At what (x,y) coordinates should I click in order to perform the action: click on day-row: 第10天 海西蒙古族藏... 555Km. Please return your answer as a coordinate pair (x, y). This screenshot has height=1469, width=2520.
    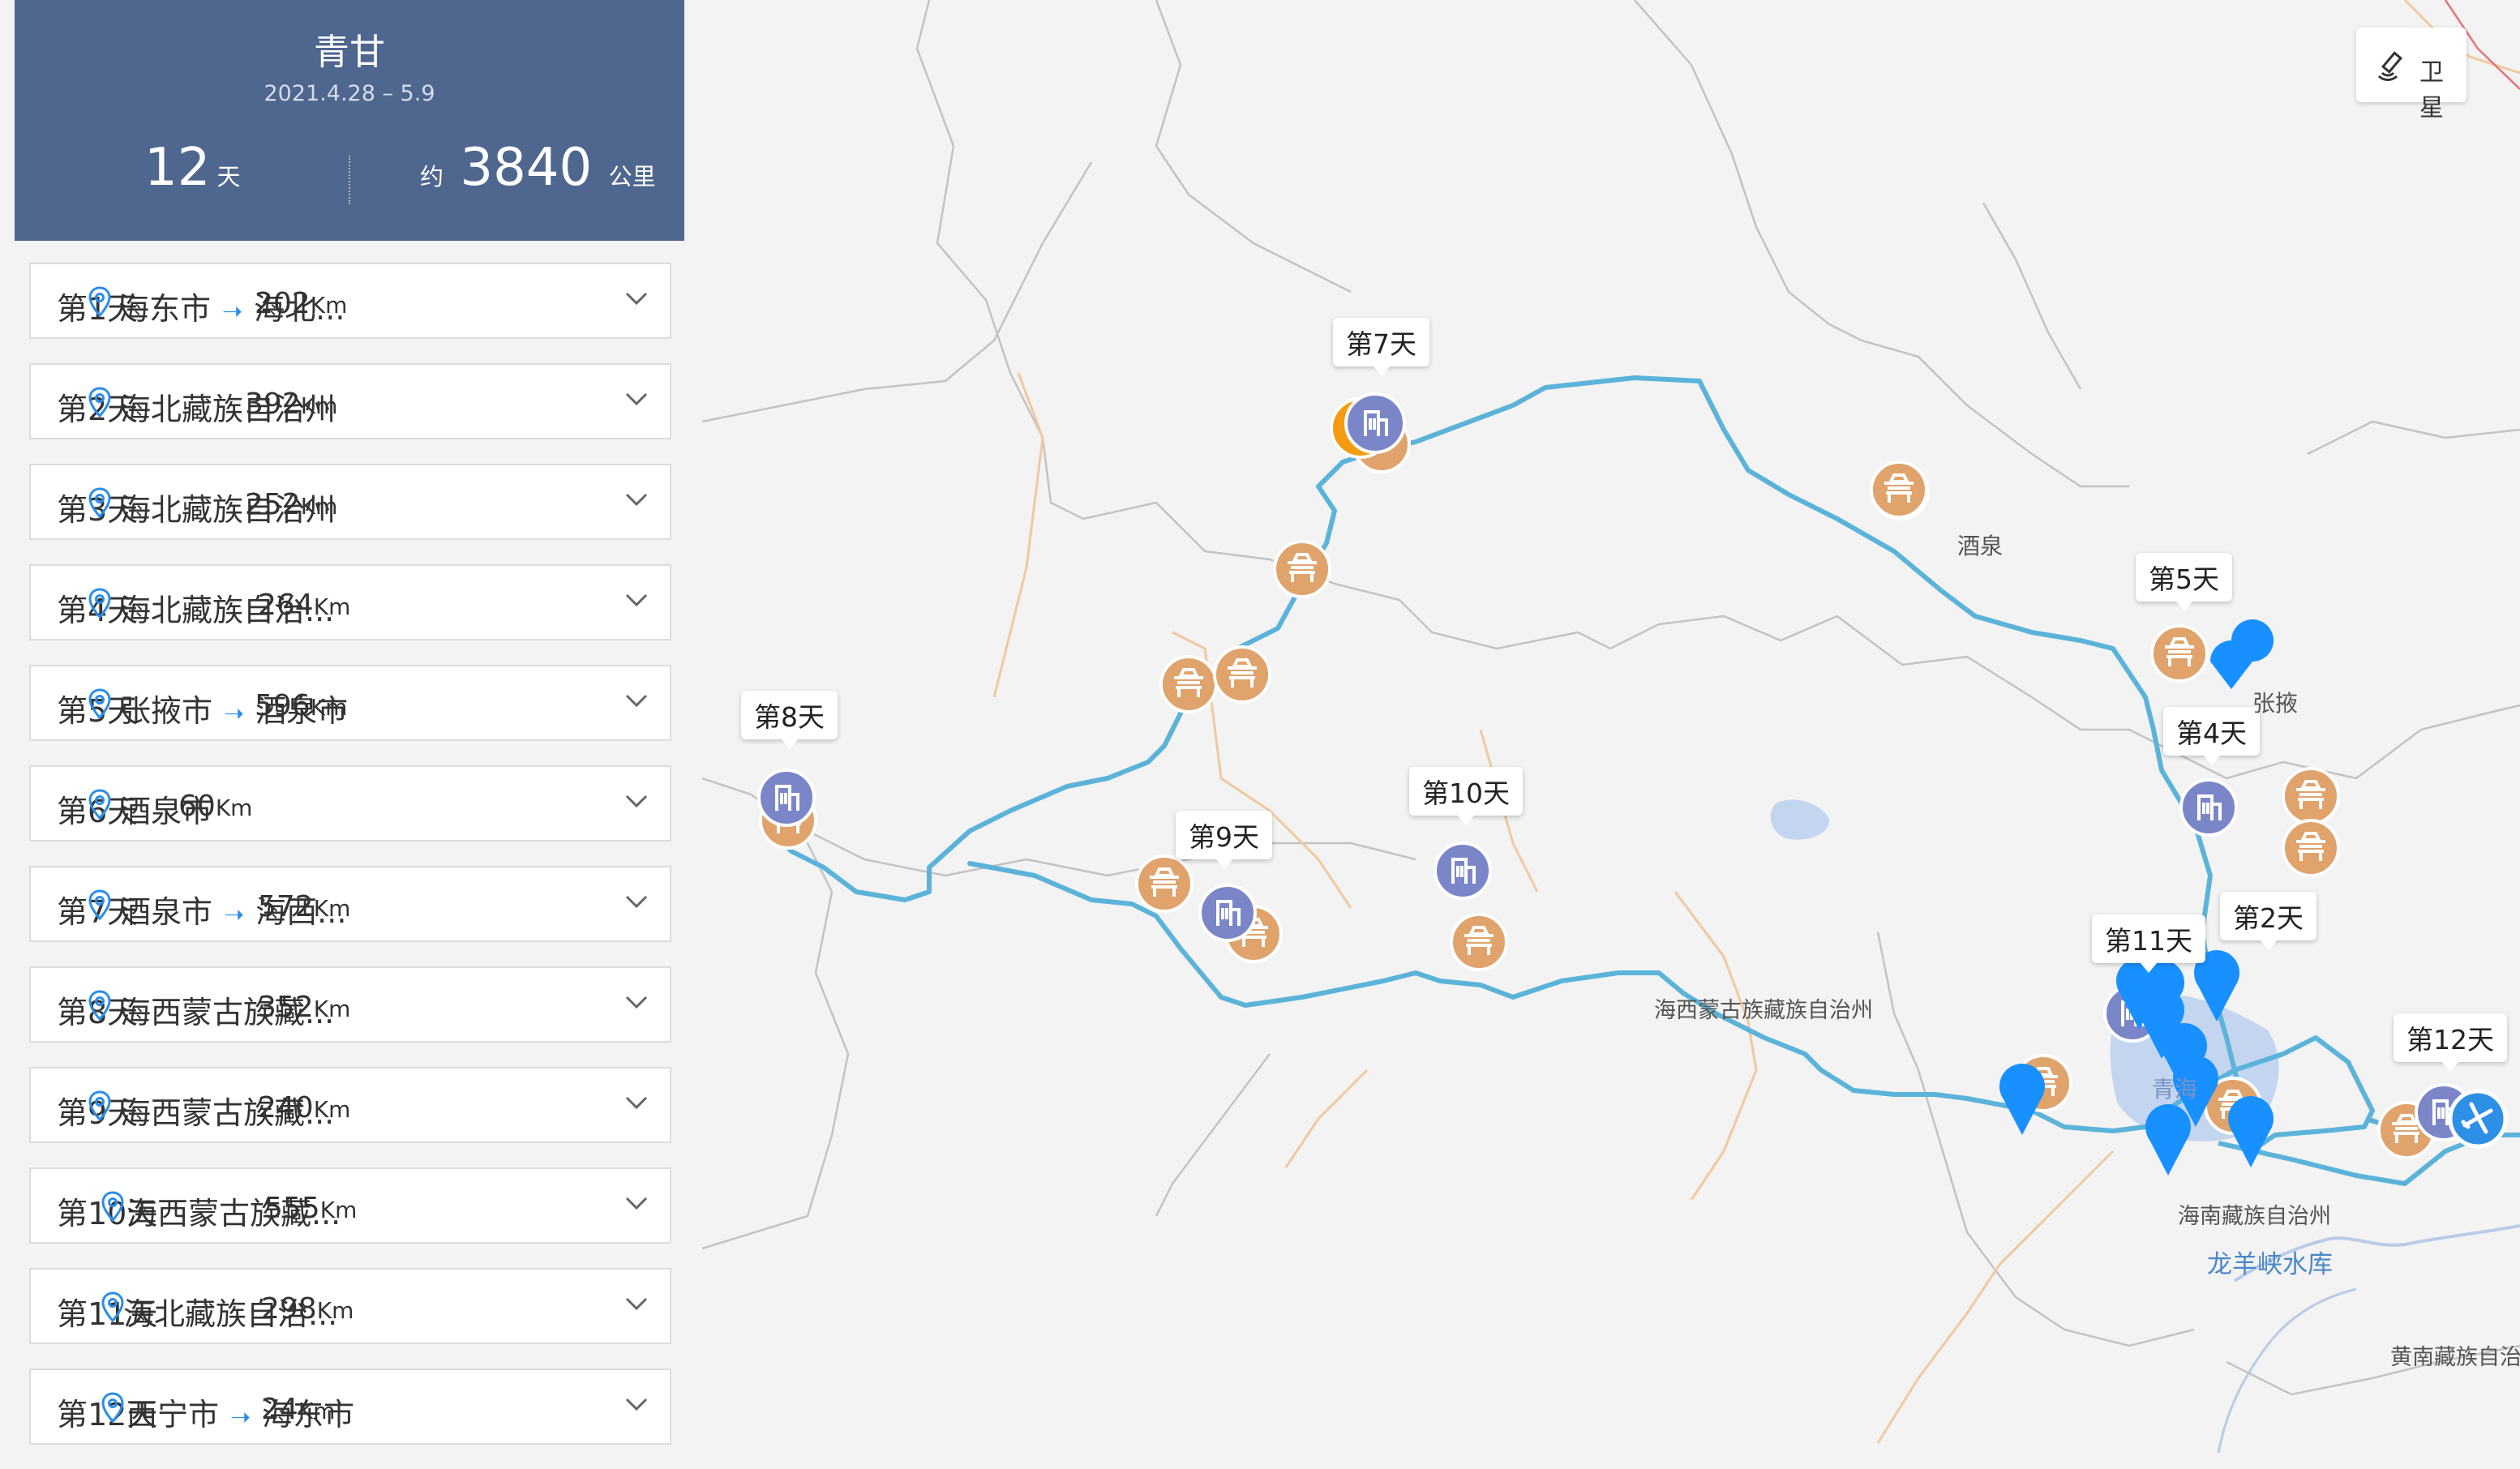
    Looking at the image, I should click on (350, 1205).